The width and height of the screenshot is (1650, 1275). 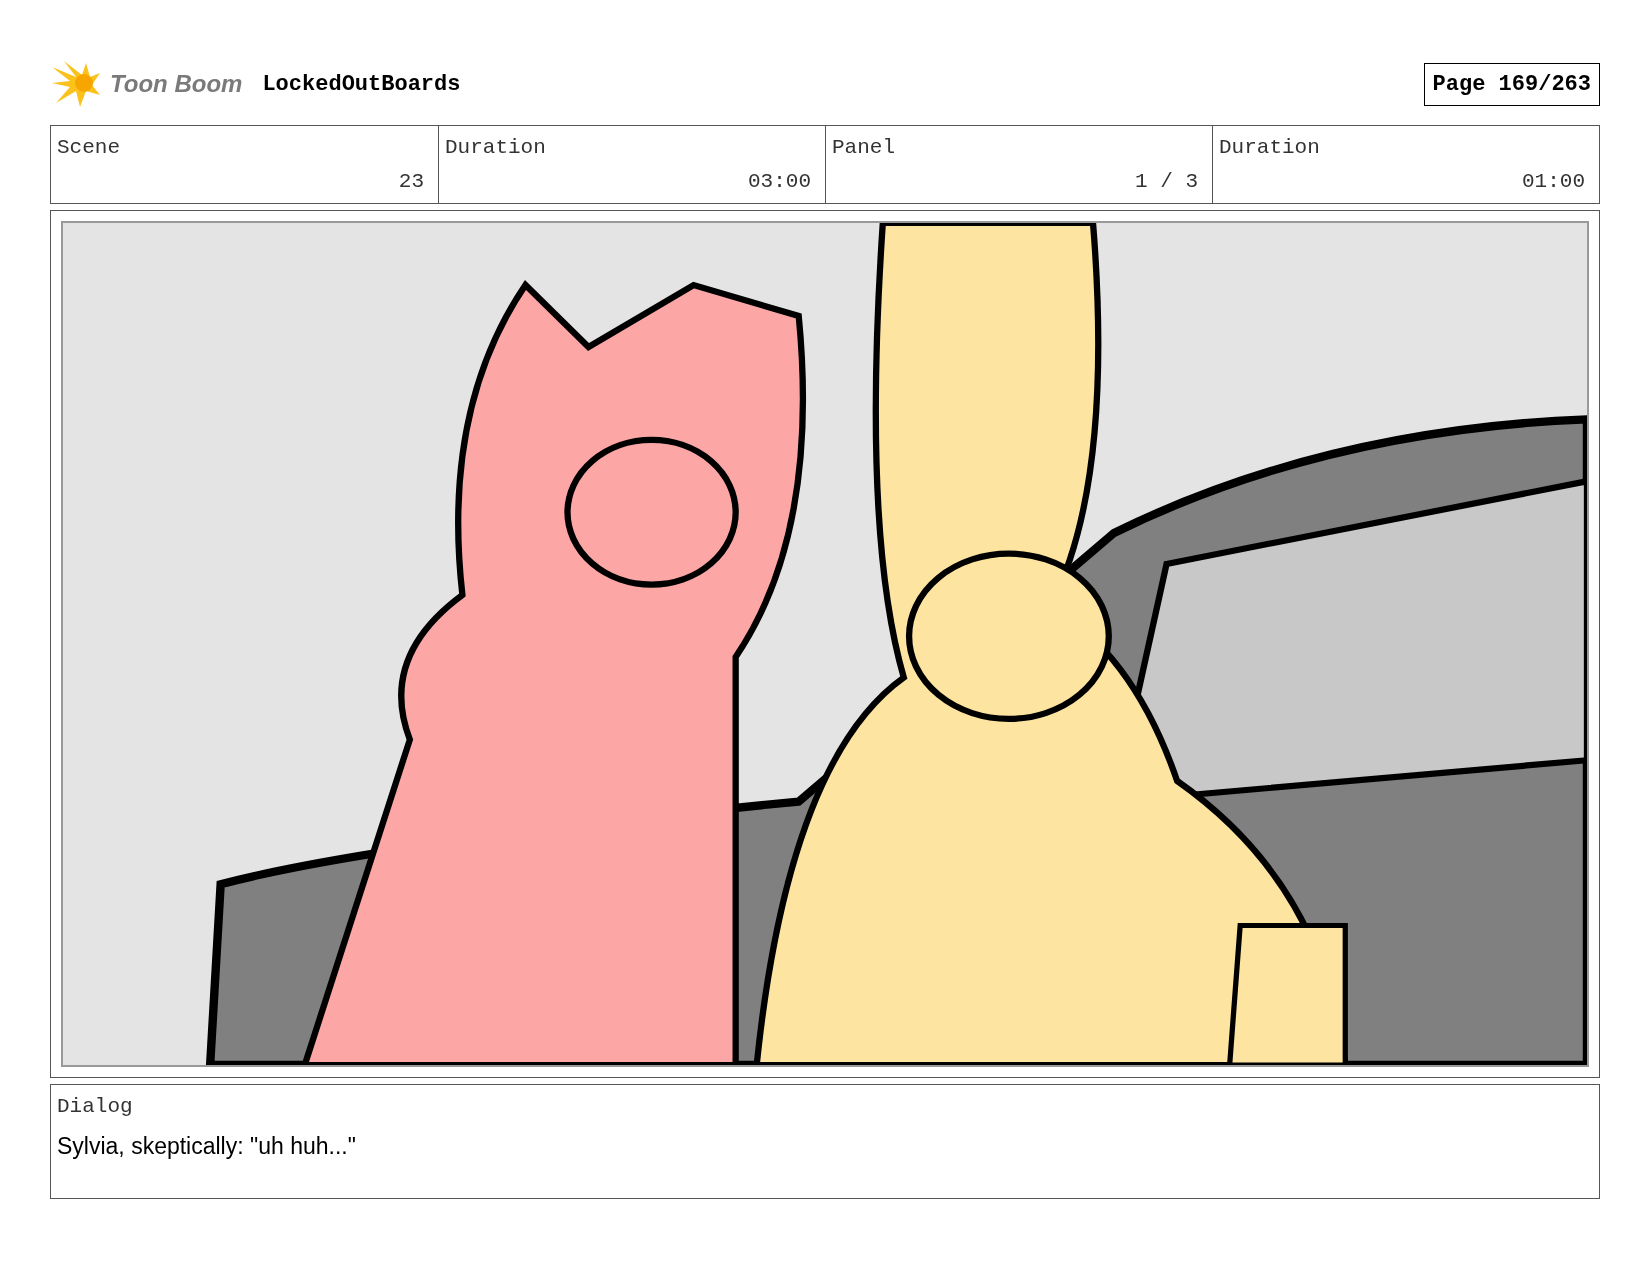 What do you see at coordinates (176, 84) in the screenshot?
I see `logo-text: Toon Boom` at bounding box center [176, 84].